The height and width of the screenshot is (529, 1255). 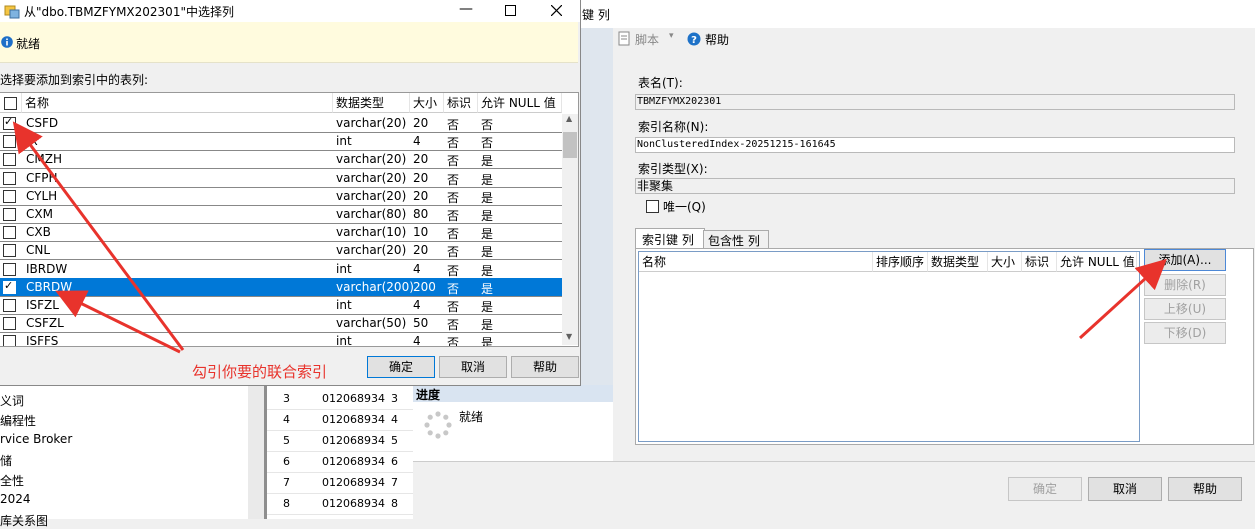 I want to click on annotation-text: 勾引你要的联合索引, so click(x=260, y=372).